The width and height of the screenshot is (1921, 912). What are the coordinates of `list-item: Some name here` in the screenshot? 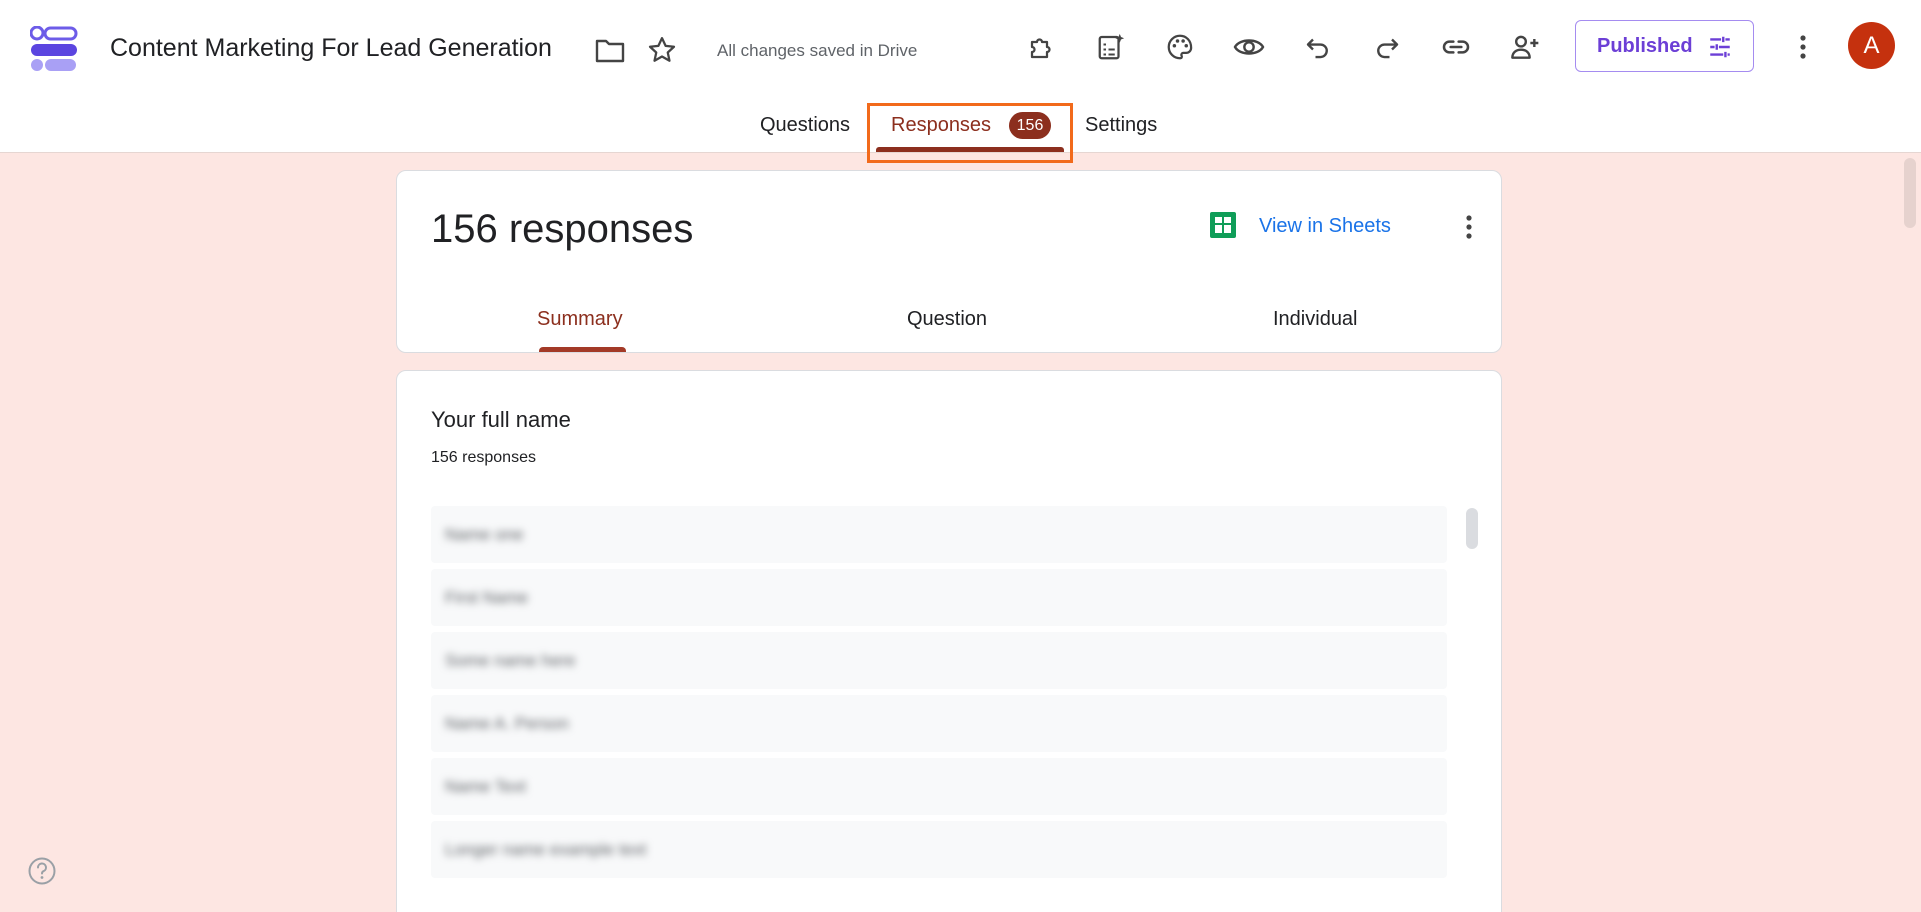 It's located at (939, 660).